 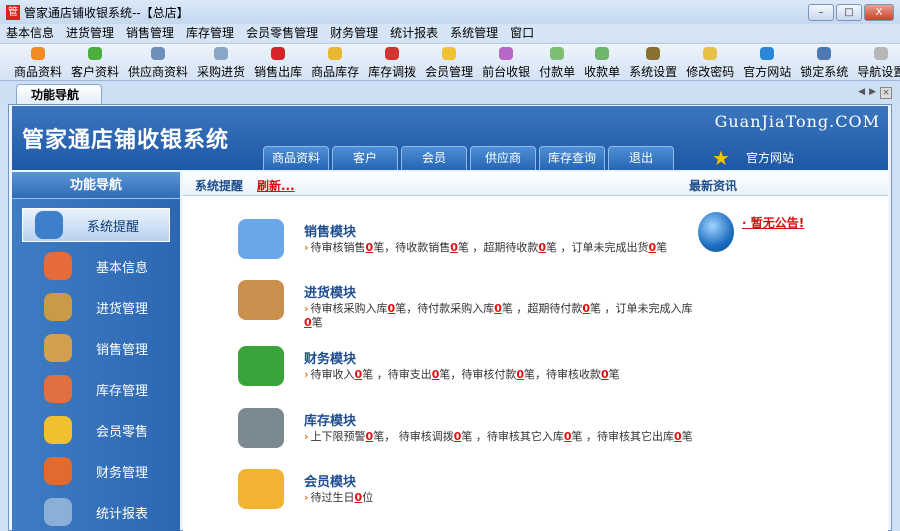 What do you see at coordinates (773, 222) in the screenshot?
I see `news-item-link: 暂无公告!` at bounding box center [773, 222].